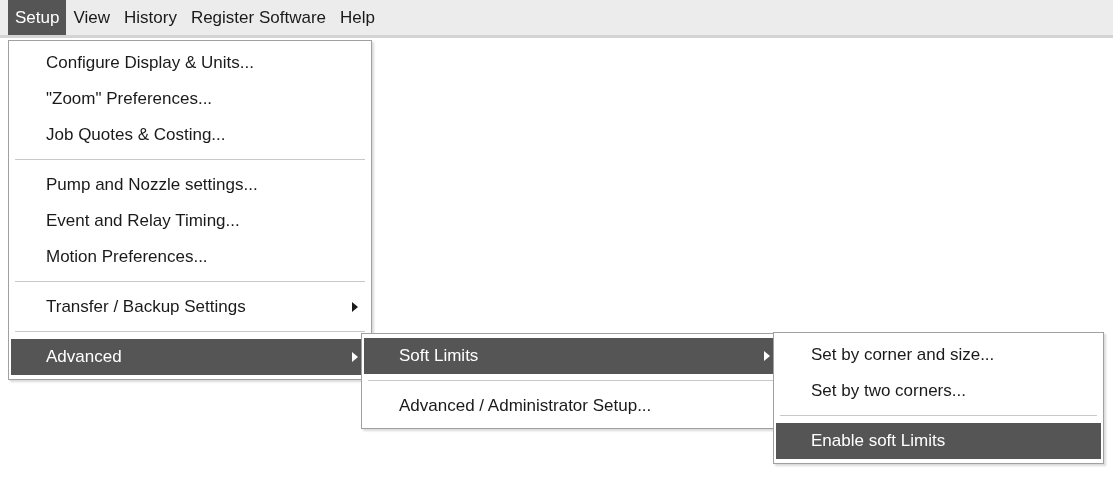 This screenshot has height=478, width=1113. What do you see at coordinates (37, 17) in the screenshot?
I see `menu-bar-item: Setup` at bounding box center [37, 17].